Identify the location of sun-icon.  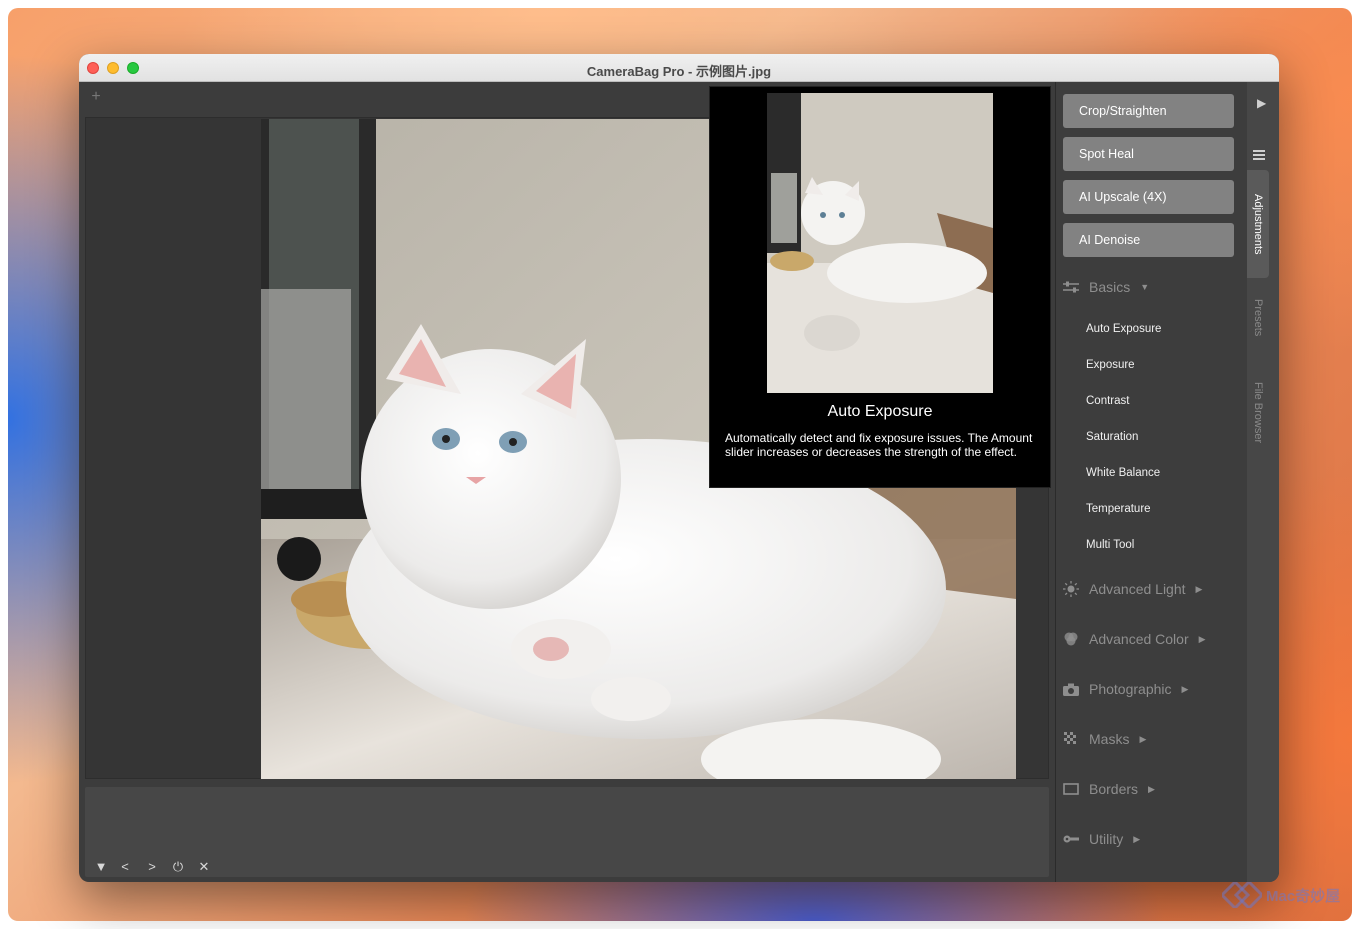
(1071, 589).